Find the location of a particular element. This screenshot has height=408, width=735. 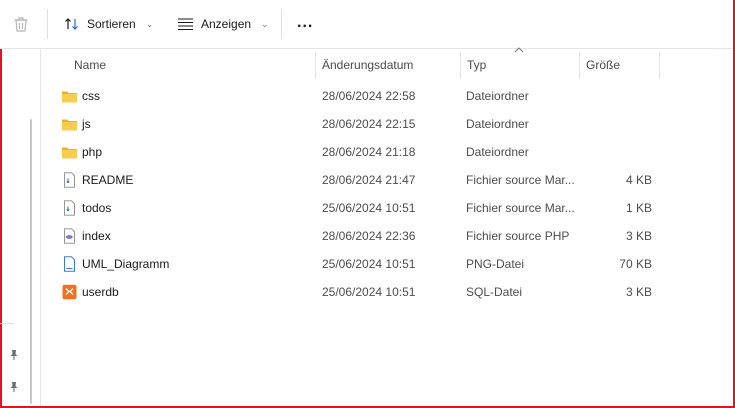

sort-icon is located at coordinates (71, 24).